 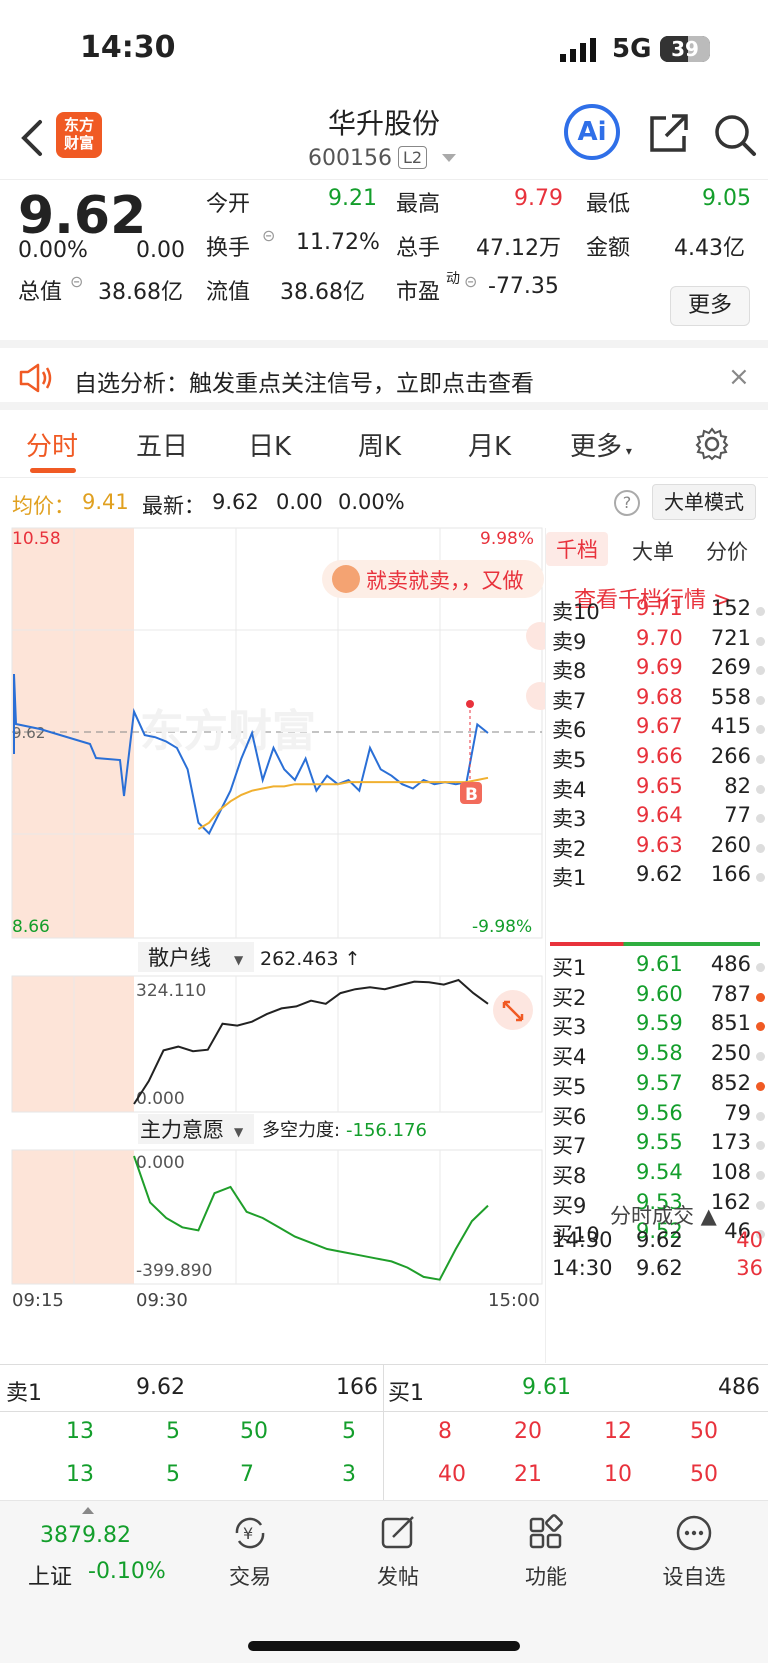 I want to click on more-button: 更多, so click(x=710, y=306).